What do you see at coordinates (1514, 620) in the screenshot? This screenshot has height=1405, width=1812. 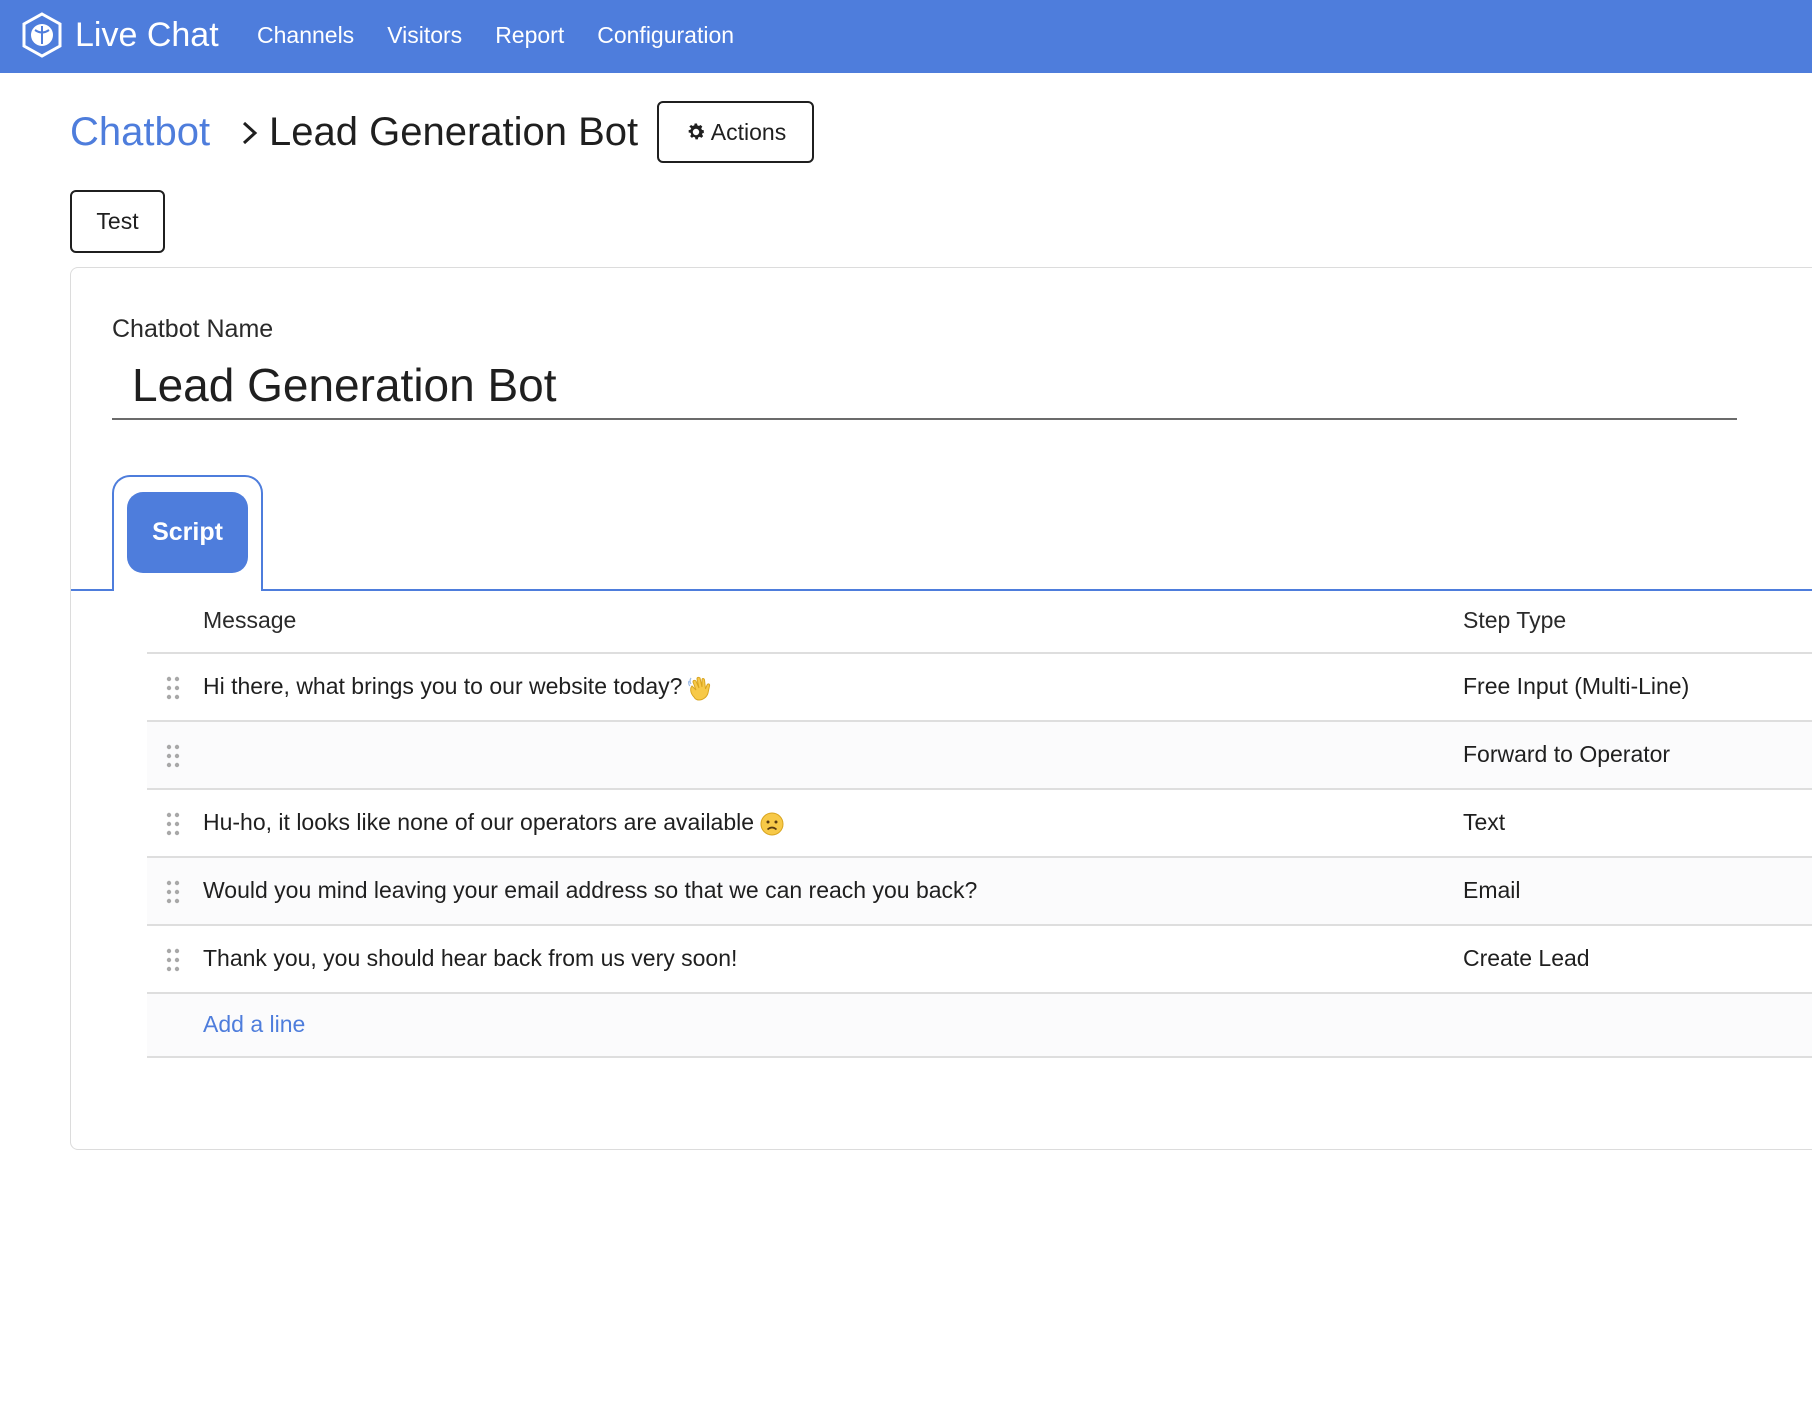 I see `column-header-step-type: Step Type` at bounding box center [1514, 620].